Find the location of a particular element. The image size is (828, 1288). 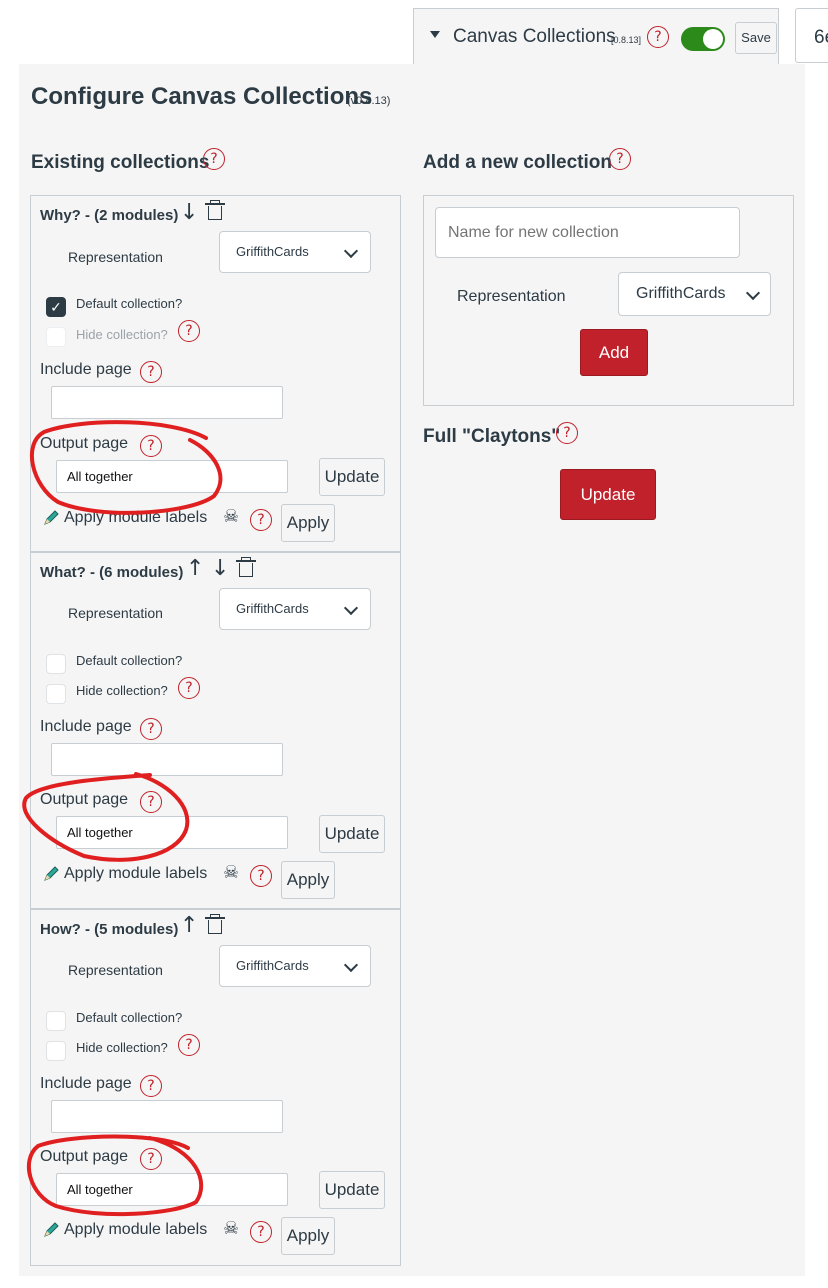

add-button: Add is located at coordinates (614, 352).